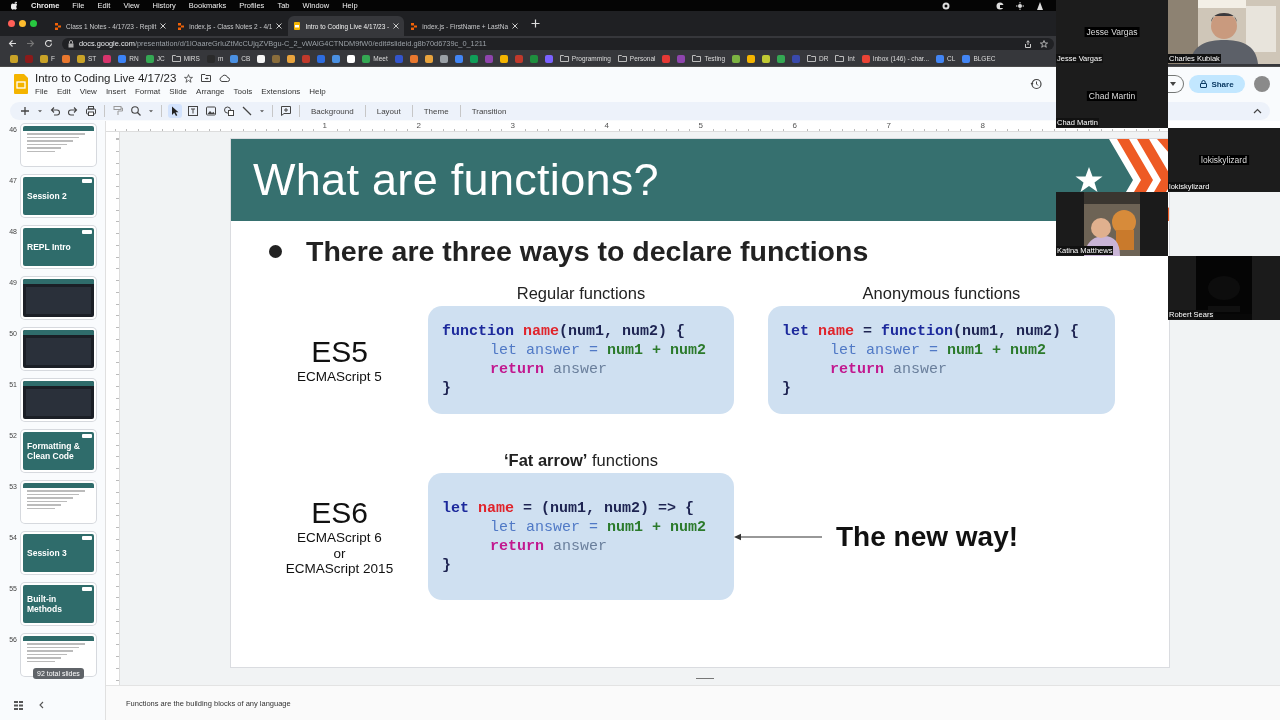 This screenshot has width=1280, height=720. What do you see at coordinates (536, 23) in the screenshot?
I see `new-tab-icon` at bounding box center [536, 23].